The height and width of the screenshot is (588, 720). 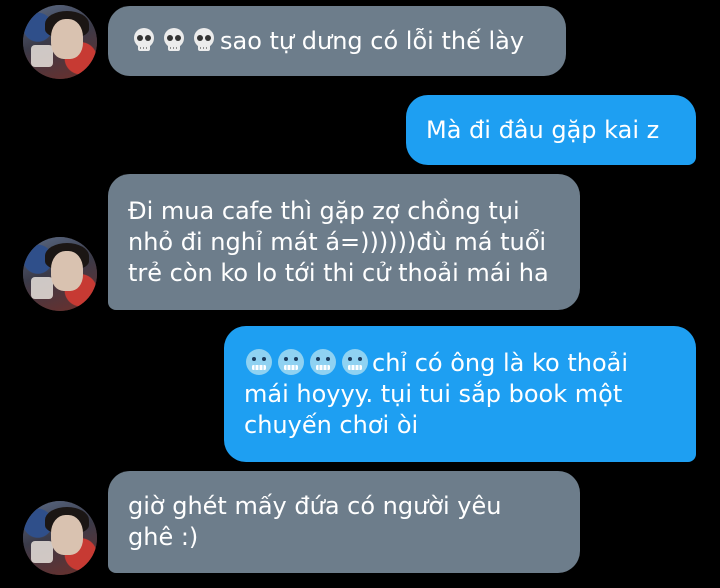 I want to click on message-text: sao tự dưng có lỗi thế lày, so click(x=372, y=40).